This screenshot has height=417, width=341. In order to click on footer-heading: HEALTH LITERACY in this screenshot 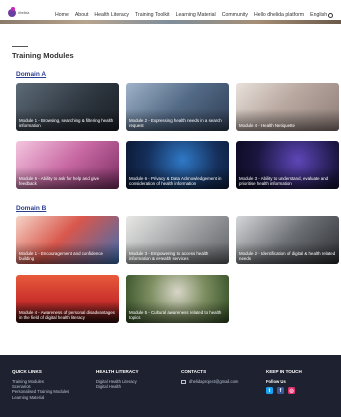, I will do `click(117, 371)`.